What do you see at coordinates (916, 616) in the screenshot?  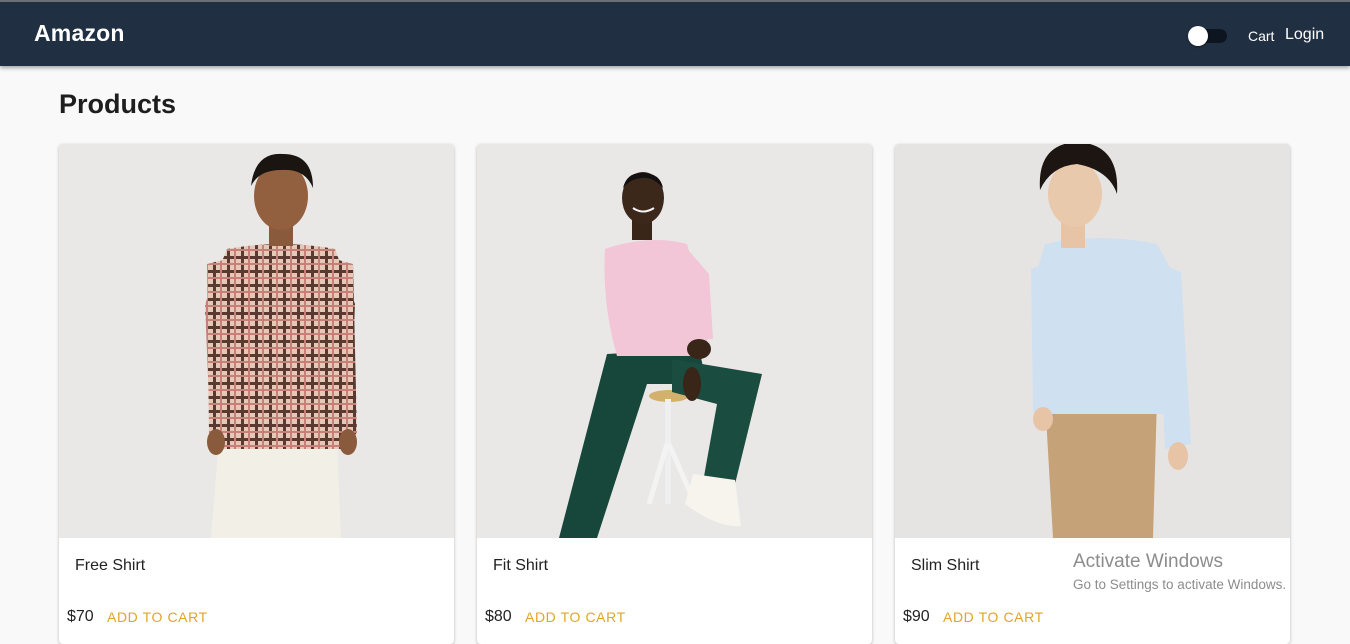 I see `product-price: $90` at bounding box center [916, 616].